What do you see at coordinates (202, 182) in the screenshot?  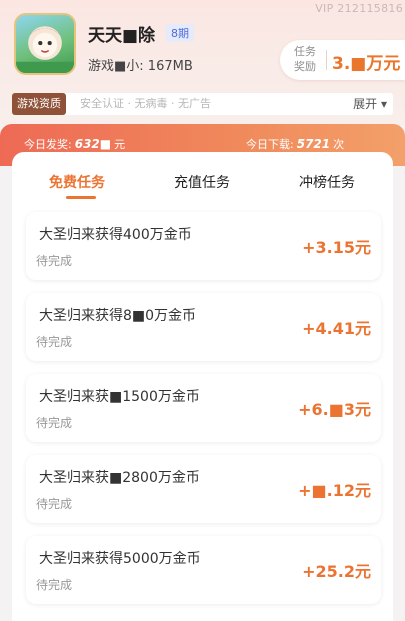 I see `tab-recharge-tasks: 充值任务` at bounding box center [202, 182].